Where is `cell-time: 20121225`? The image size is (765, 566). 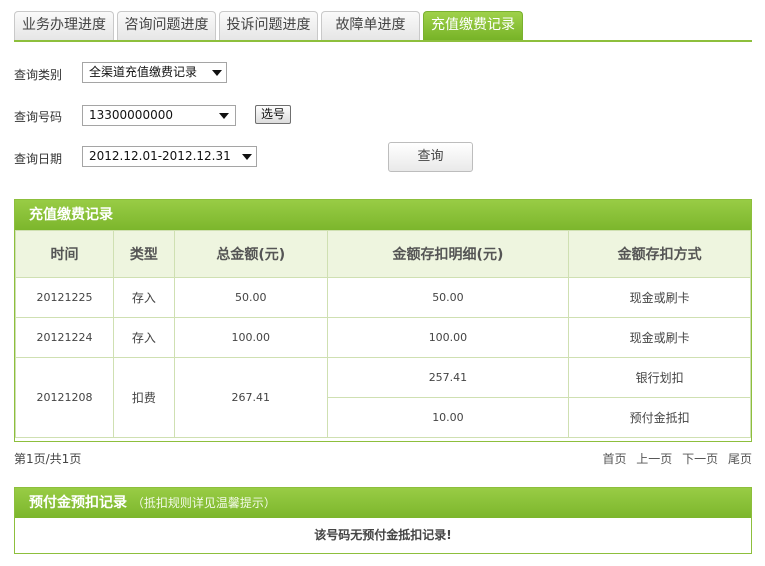
cell-time: 20121225 is located at coordinates (64, 297).